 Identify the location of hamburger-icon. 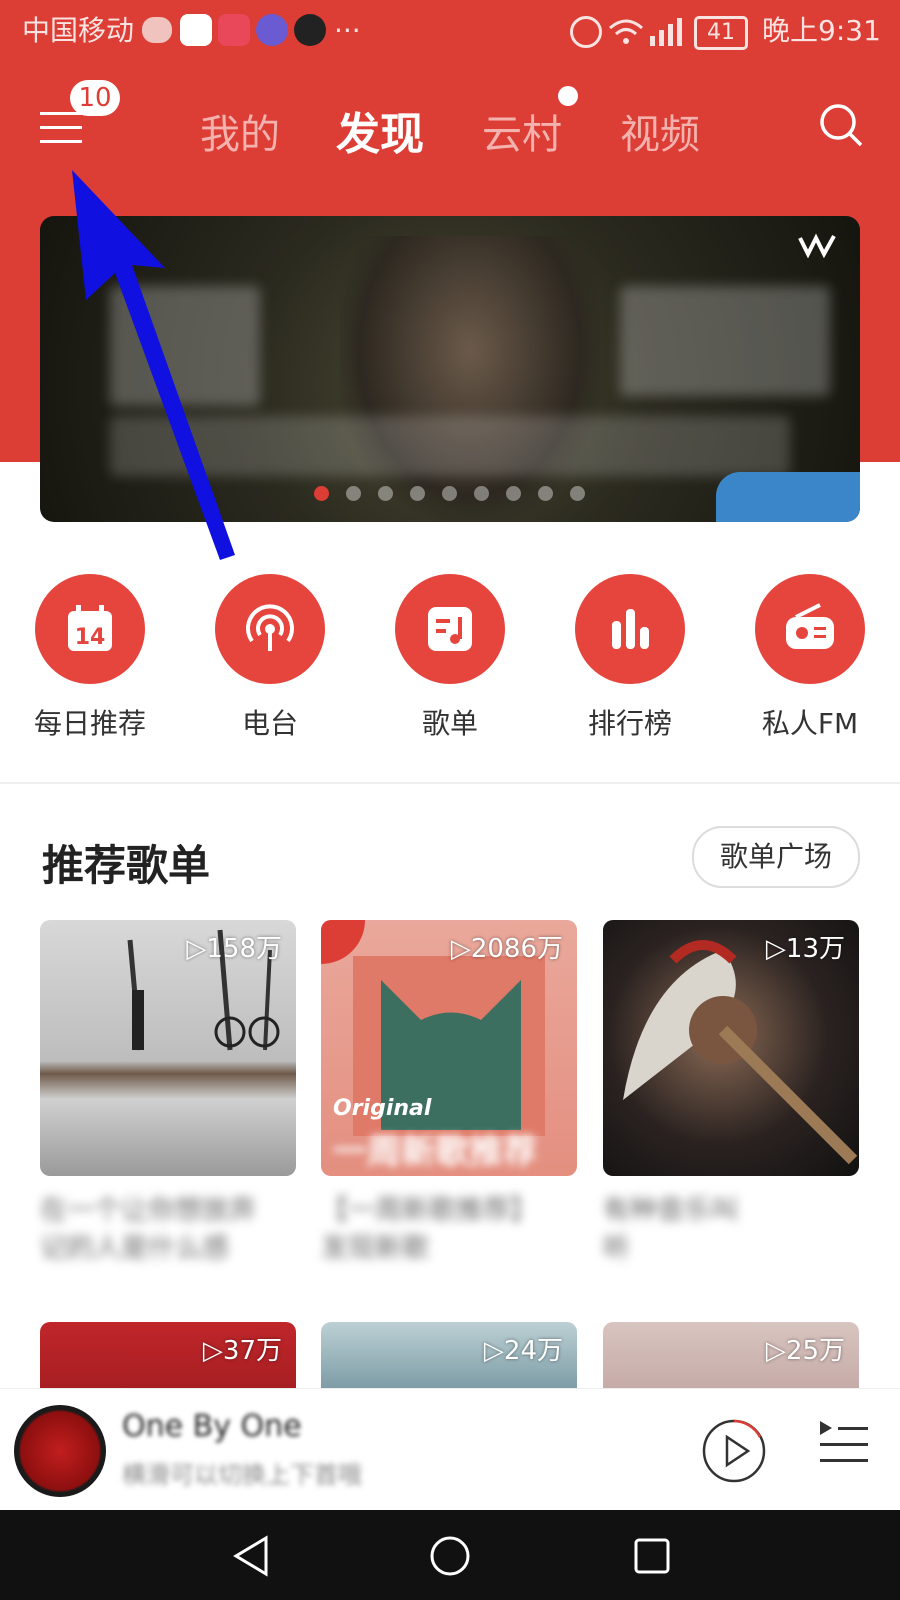
(61, 127).